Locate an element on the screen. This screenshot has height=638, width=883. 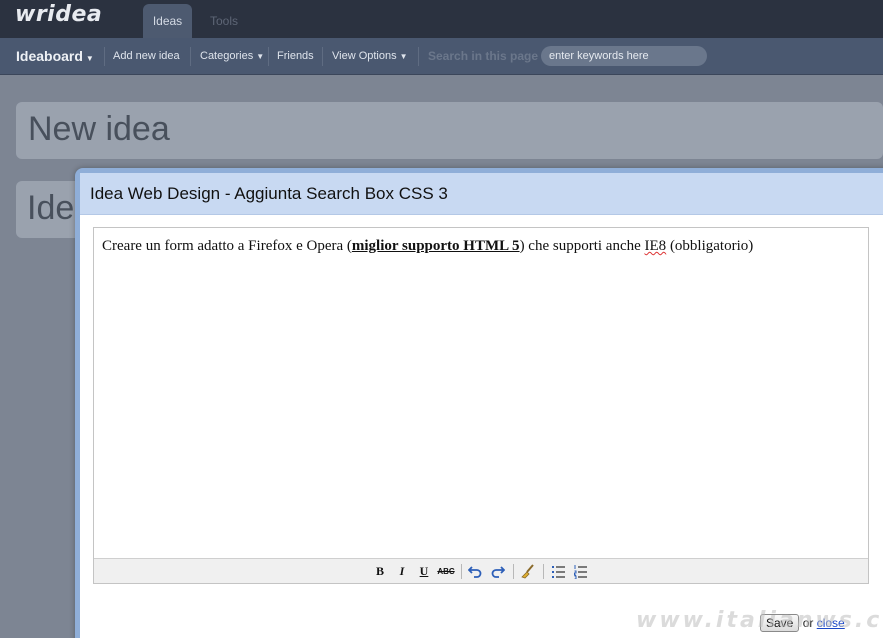
nav-ideaboard-label: Ideaboard is located at coordinates (49, 56).